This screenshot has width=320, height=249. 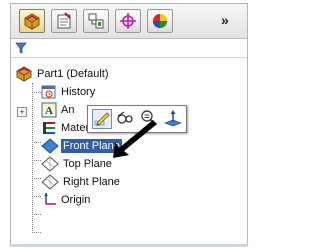 I want to click on edit-sketch-icon, so click(x=102, y=119).